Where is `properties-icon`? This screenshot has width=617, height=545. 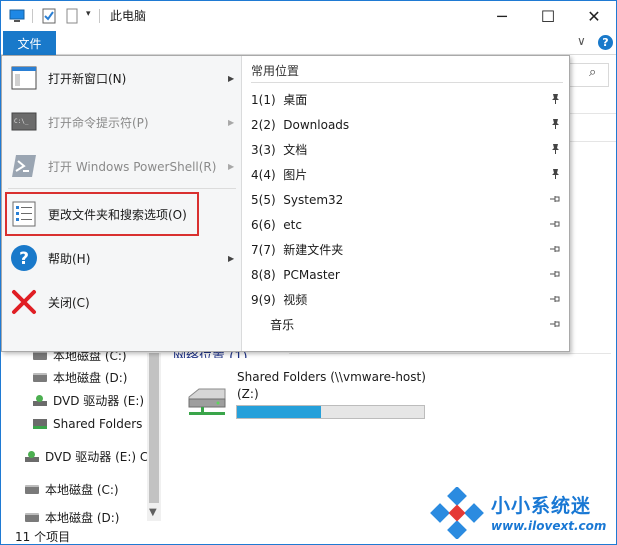
properties-icon is located at coordinates (49, 16).